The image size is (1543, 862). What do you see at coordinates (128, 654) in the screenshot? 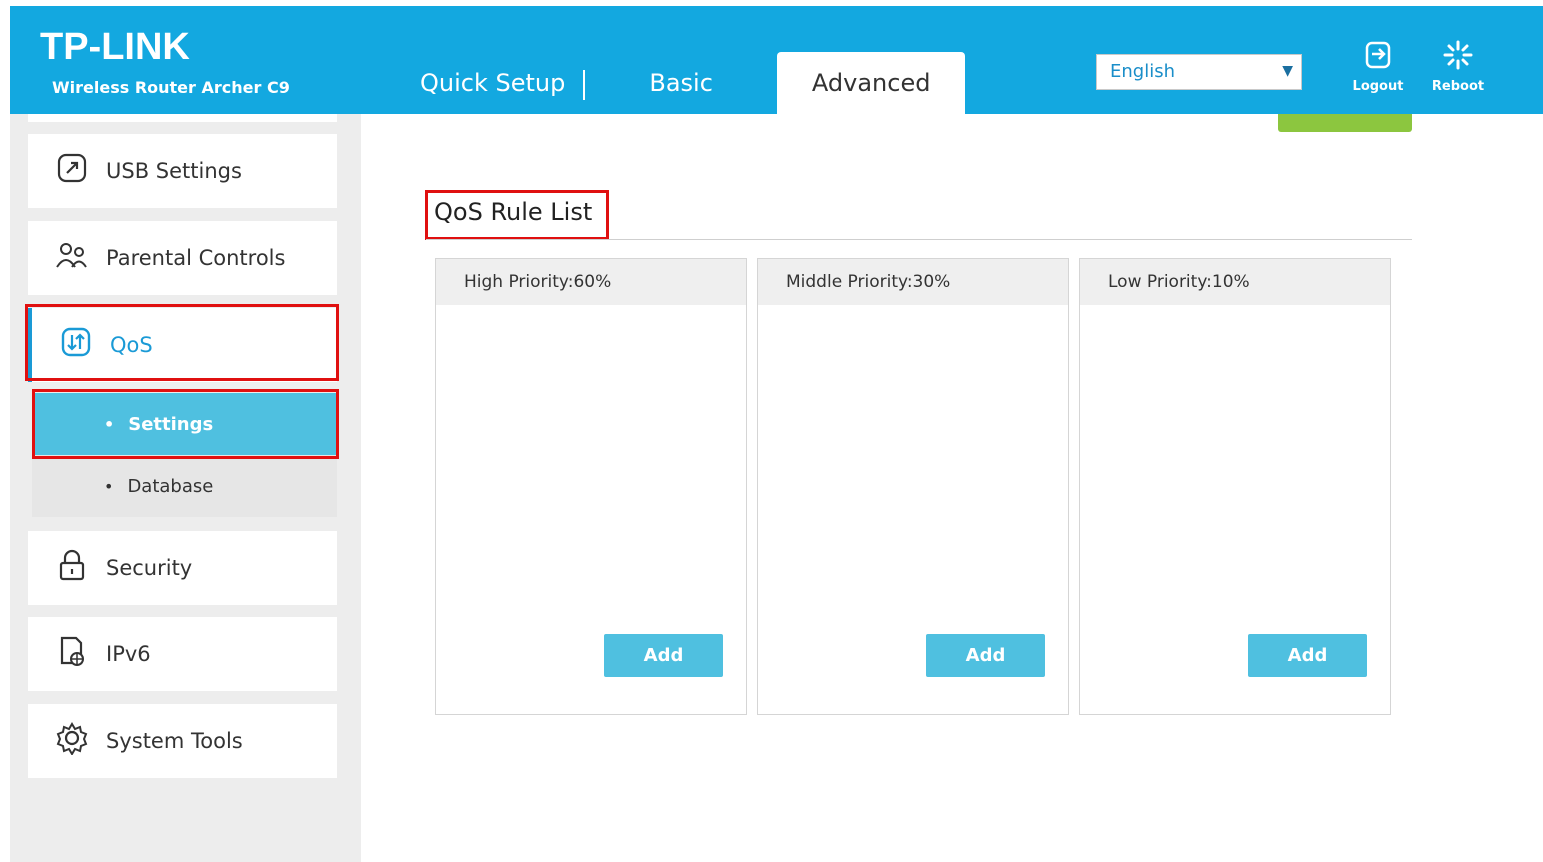
I see `sidebar-item-label: IPv6` at bounding box center [128, 654].